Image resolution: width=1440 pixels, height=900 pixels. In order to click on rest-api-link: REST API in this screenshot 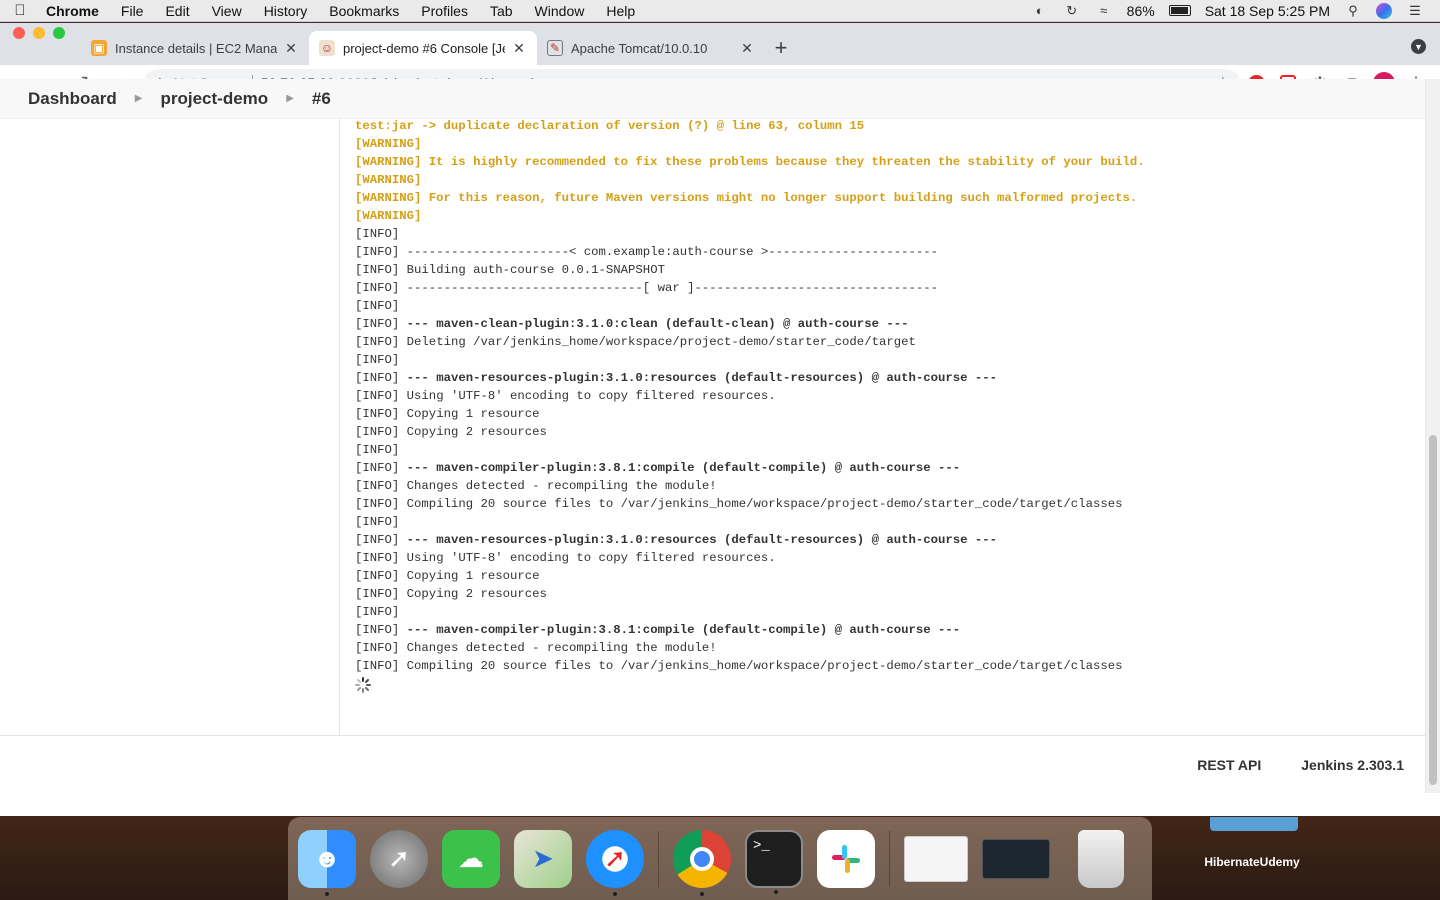, I will do `click(1229, 765)`.